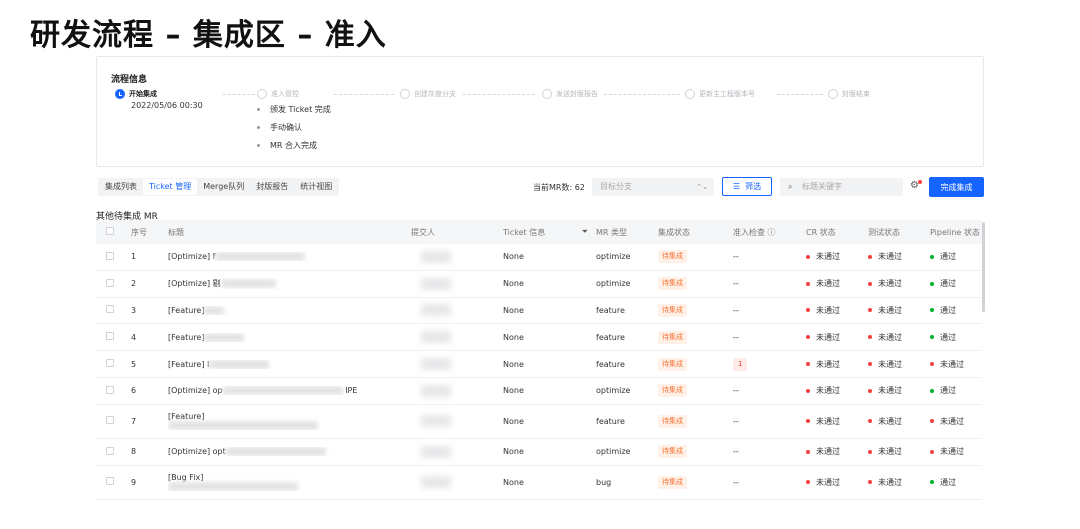 This screenshot has height=529, width=1080. I want to click on select-all-checkbox, so click(110, 231).